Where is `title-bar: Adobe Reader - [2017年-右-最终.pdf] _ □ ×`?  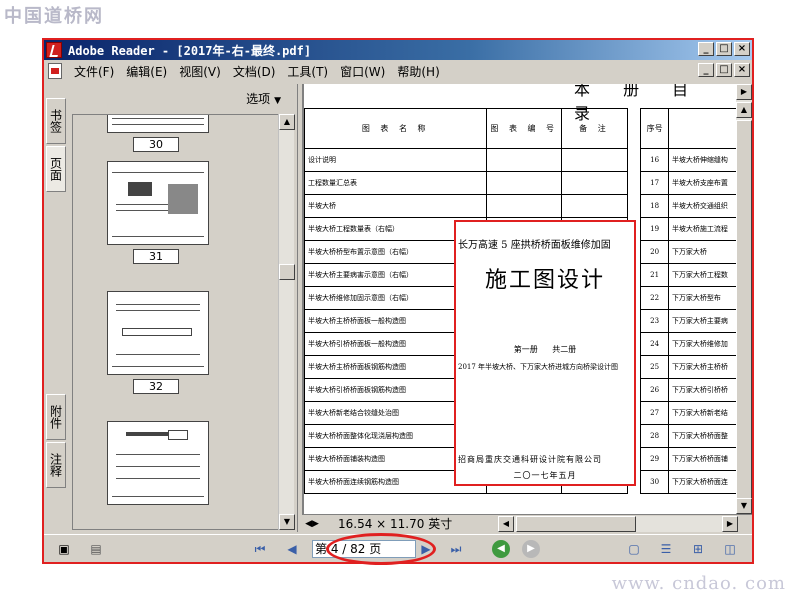
title-bar: Adobe Reader - [2017年-右-最终.pdf] _ □ × is located at coordinates (398, 50).